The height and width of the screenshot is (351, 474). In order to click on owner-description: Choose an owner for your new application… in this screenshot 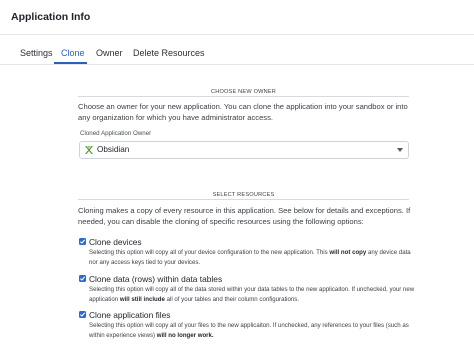, I will do `click(243, 112)`.